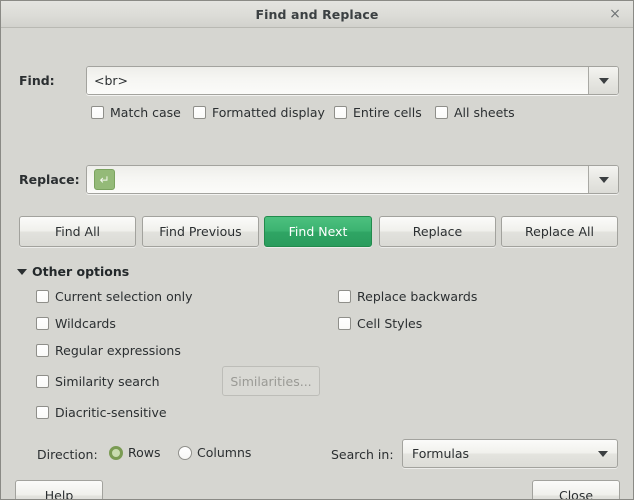  I want to click on find-dropdown-button, so click(603, 80).